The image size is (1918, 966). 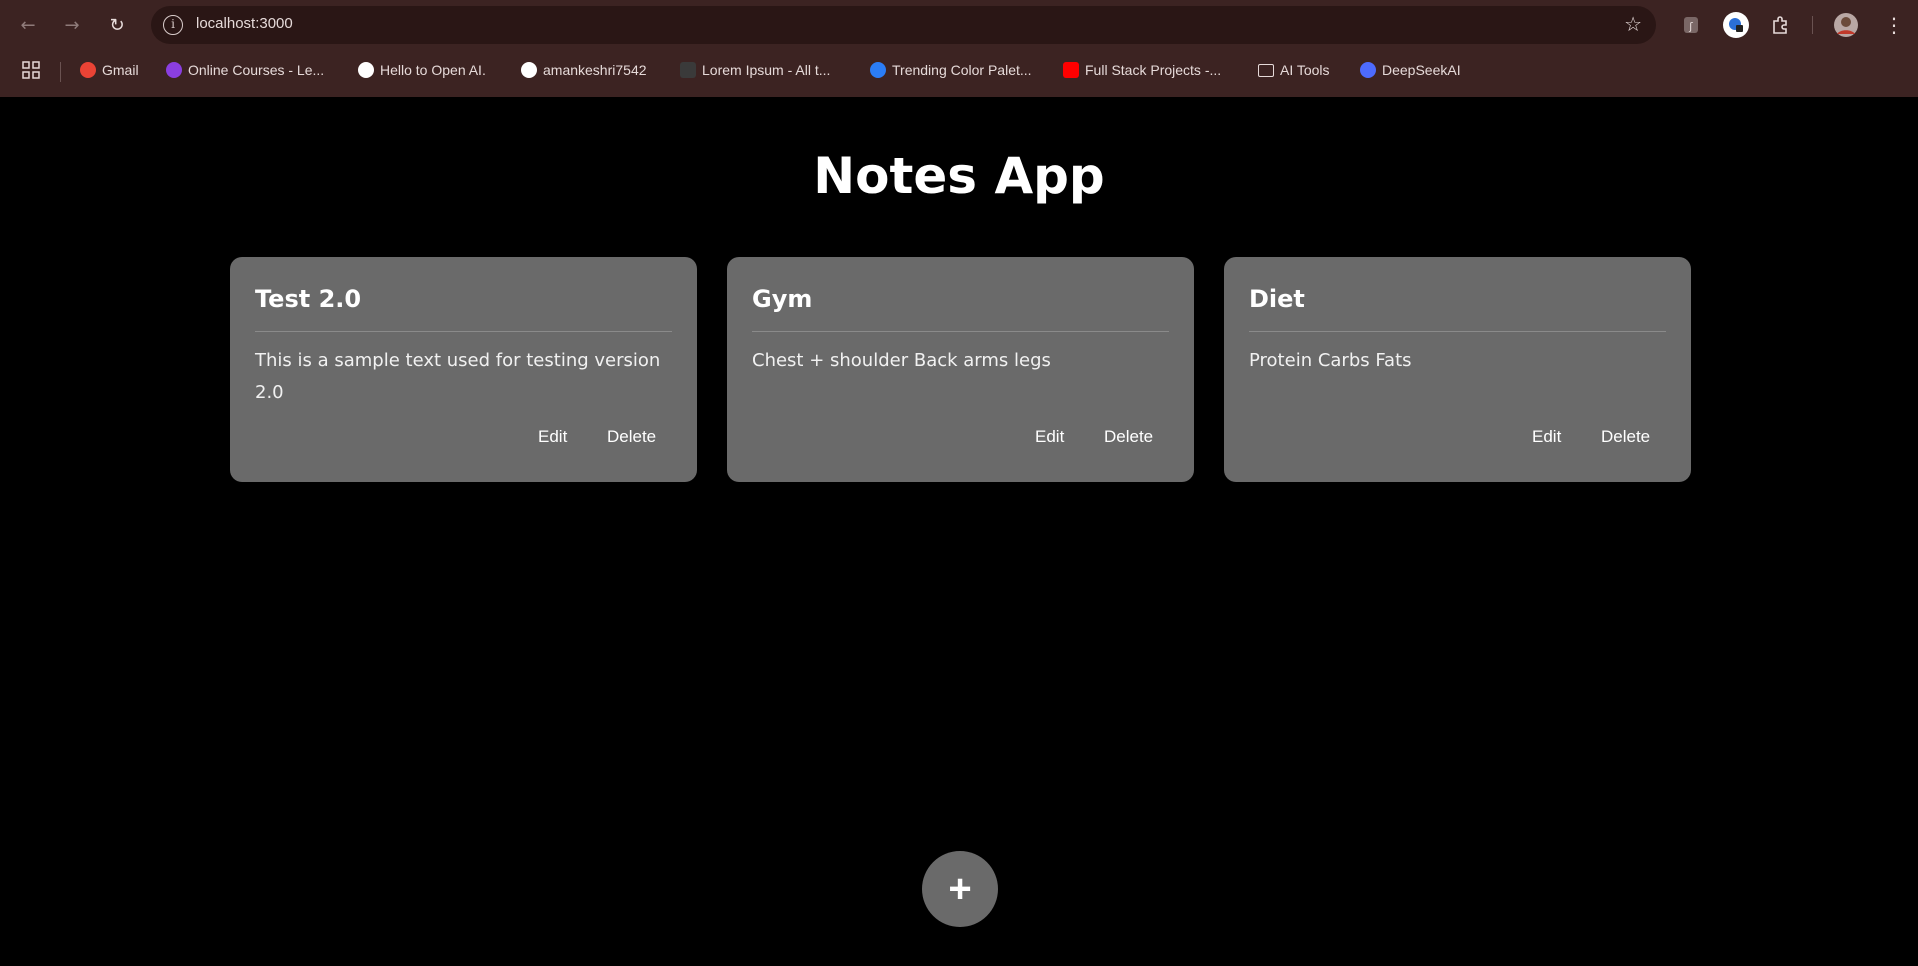 I want to click on bookmark-item: AI Tools, so click(x=1294, y=70).